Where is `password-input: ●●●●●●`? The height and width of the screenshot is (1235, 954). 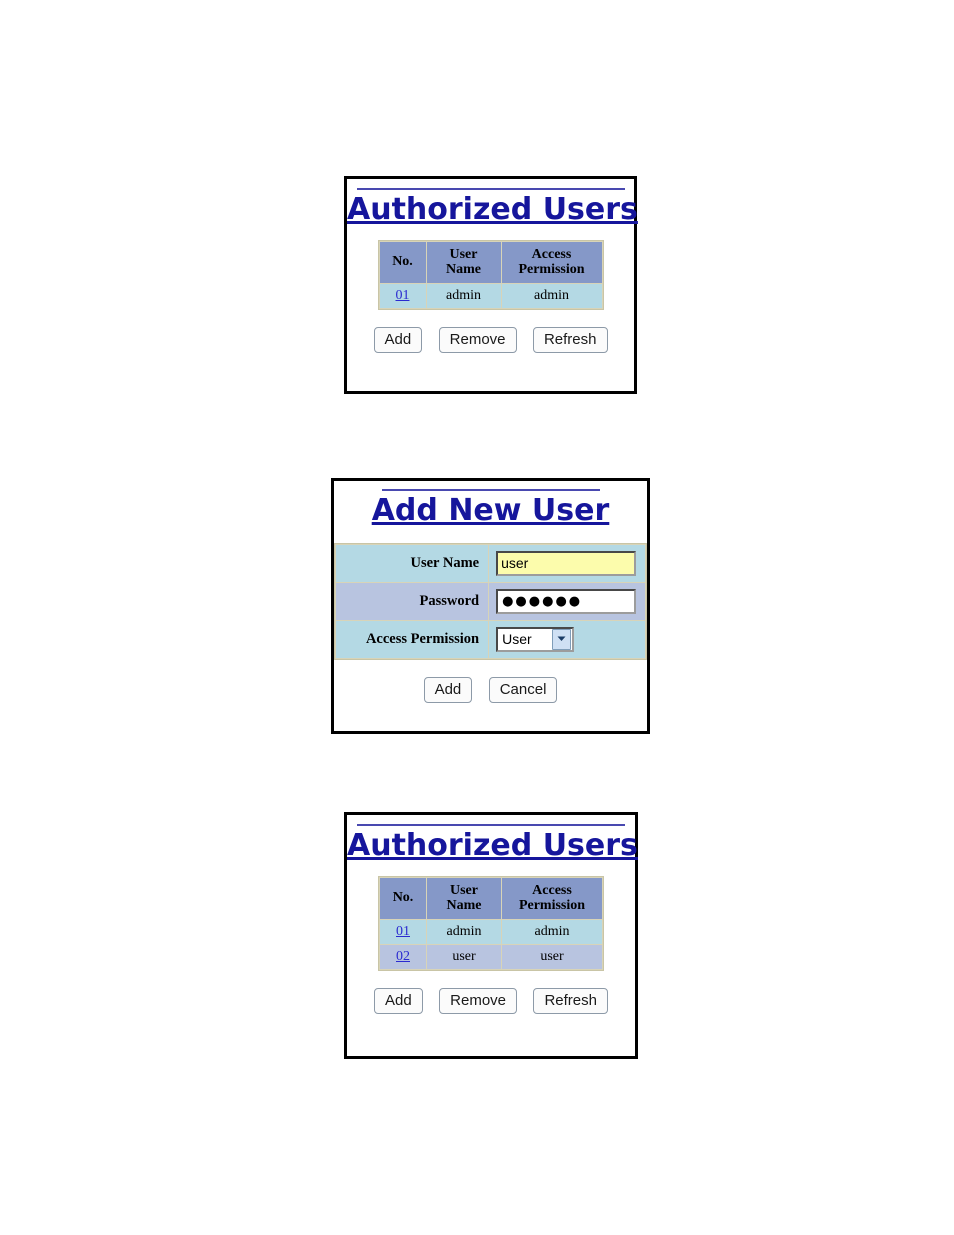 password-input: ●●●●●● is located at coordinates (566, 601).